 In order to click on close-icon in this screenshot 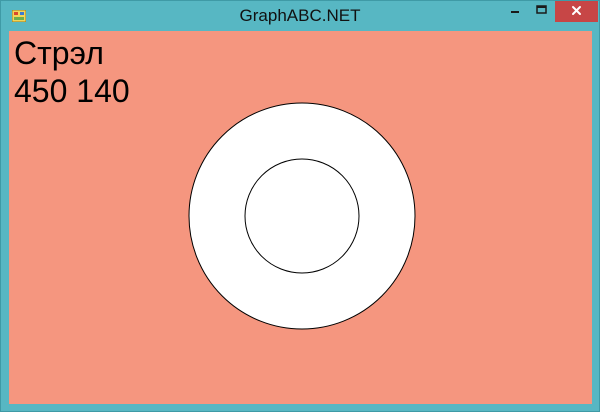, I will do `click(576, 10)`.